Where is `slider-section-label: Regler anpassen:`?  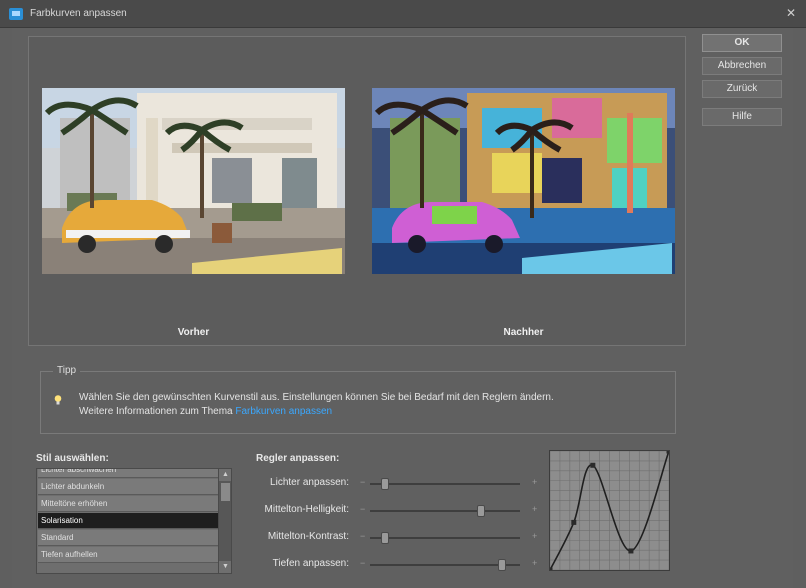 slider-section-label: Regler anpassen: is located at coordinates (298, 458).